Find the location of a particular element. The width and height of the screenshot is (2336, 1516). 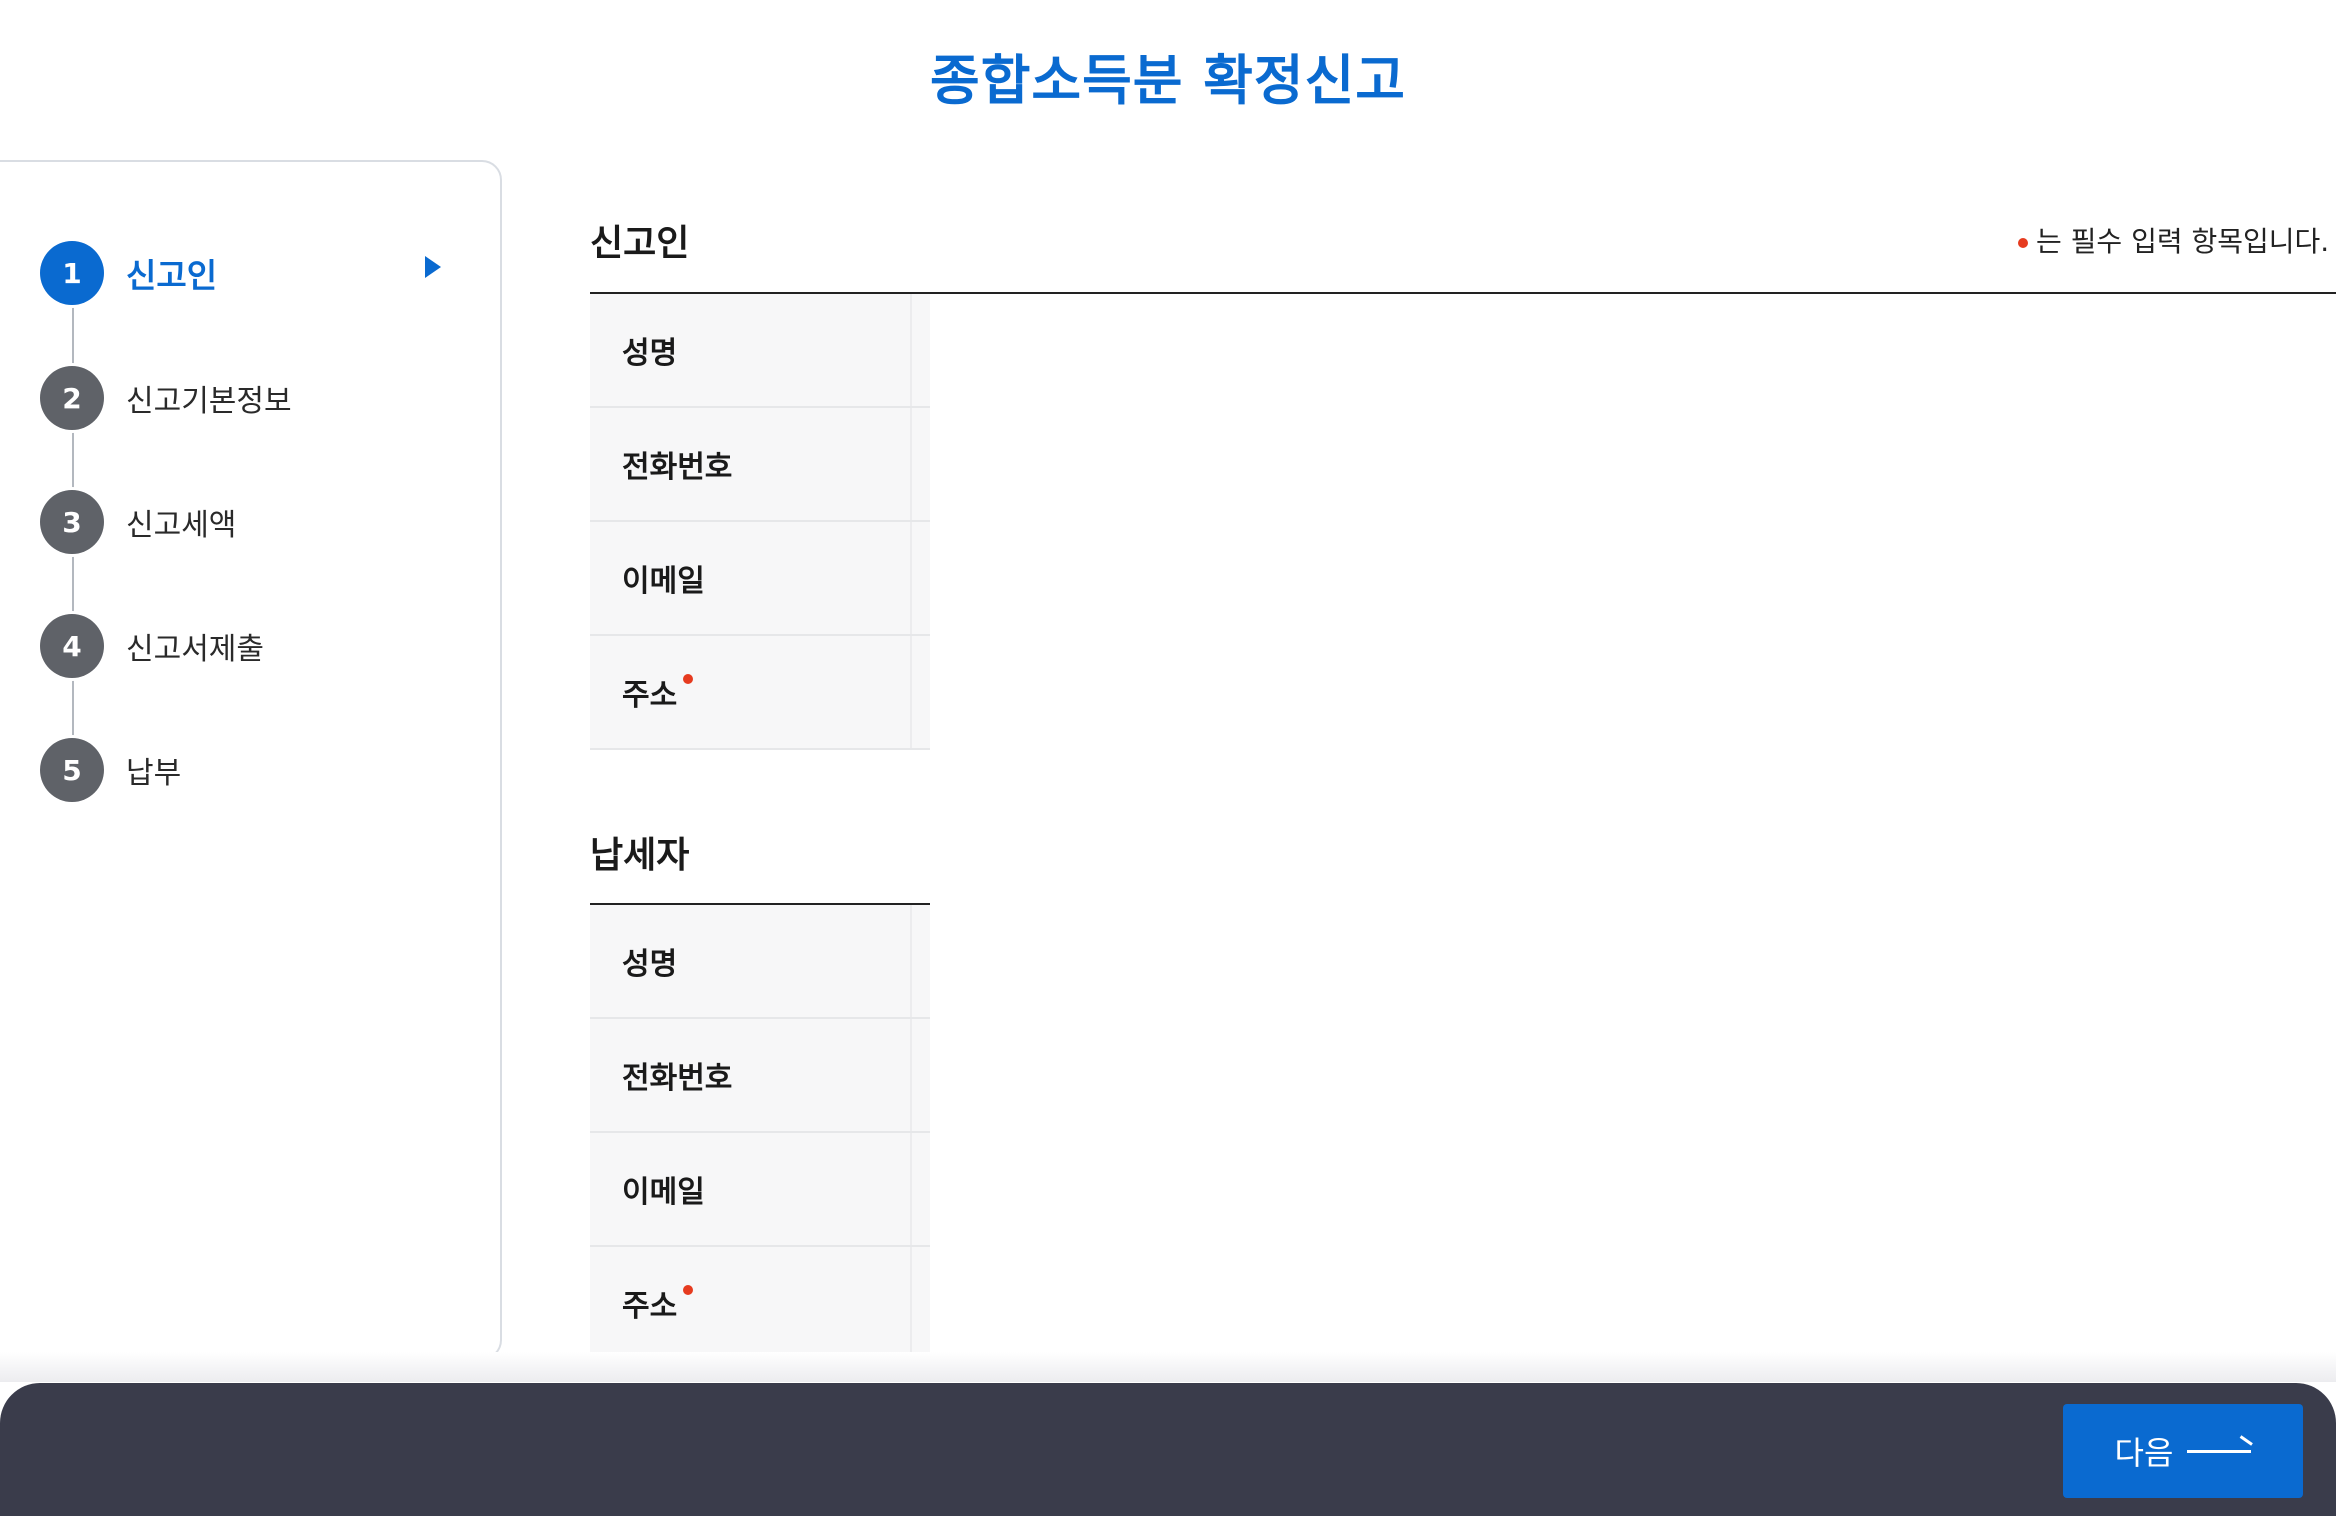

step-number: 5 is located at coordinates (72, 770).